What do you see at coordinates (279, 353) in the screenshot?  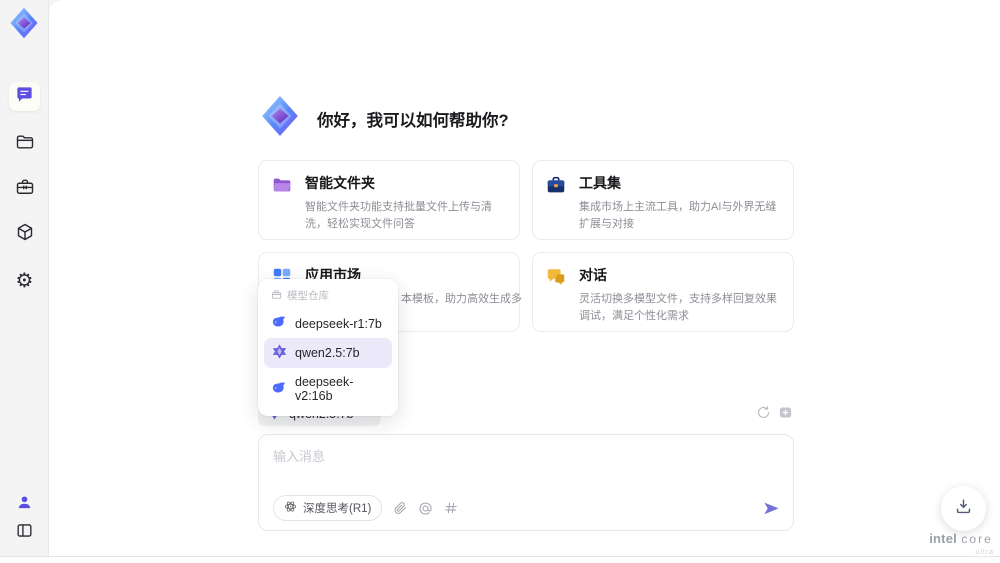 I see `qwen-icon` at bounding box center [279, 353].